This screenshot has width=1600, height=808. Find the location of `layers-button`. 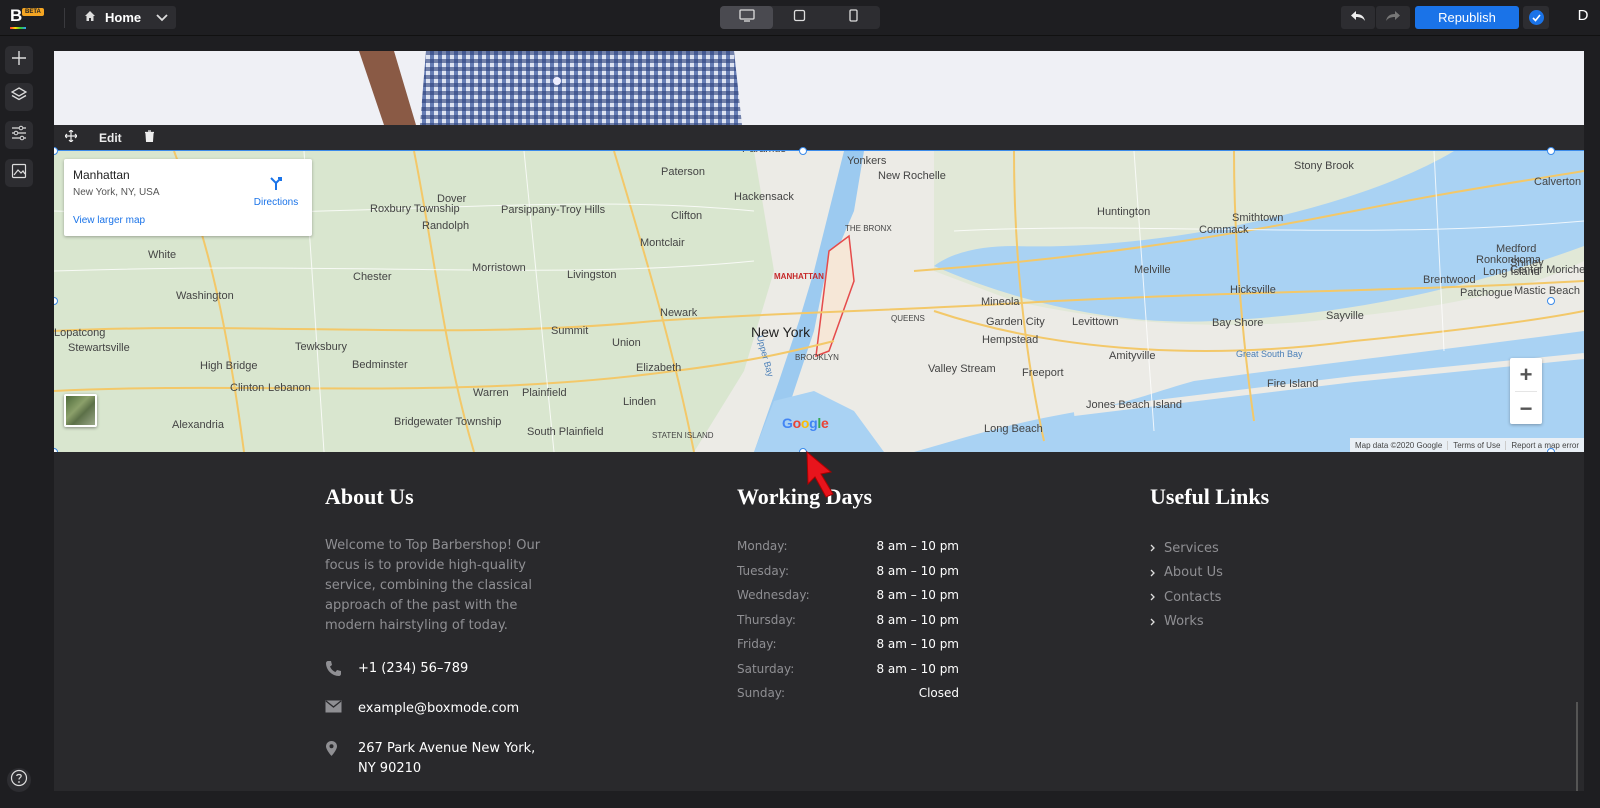

layers-button is located at coordinates (19, 97).